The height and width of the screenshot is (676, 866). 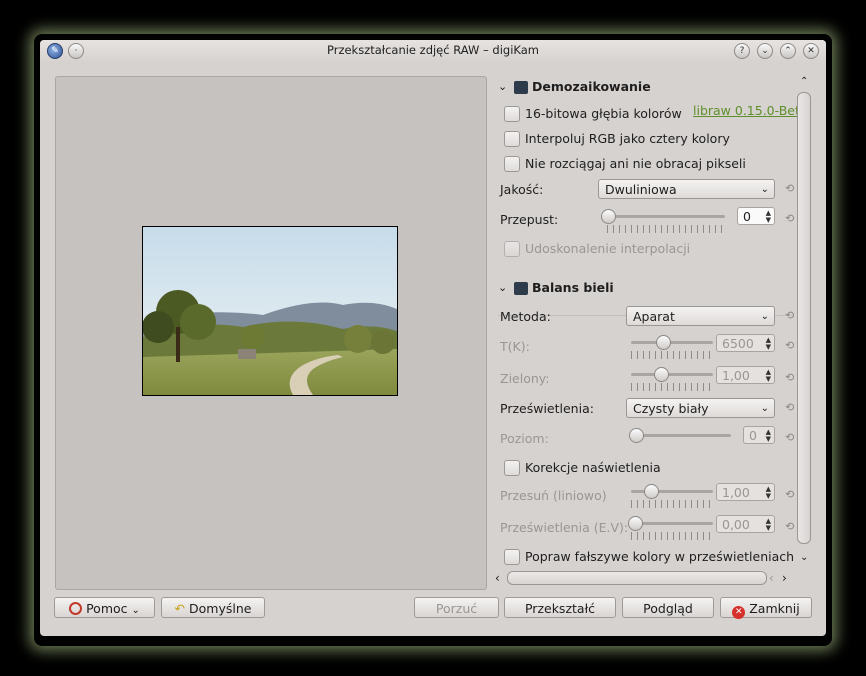 I want to click on scroll-right-icon: ›, so click(x=784, y=578).